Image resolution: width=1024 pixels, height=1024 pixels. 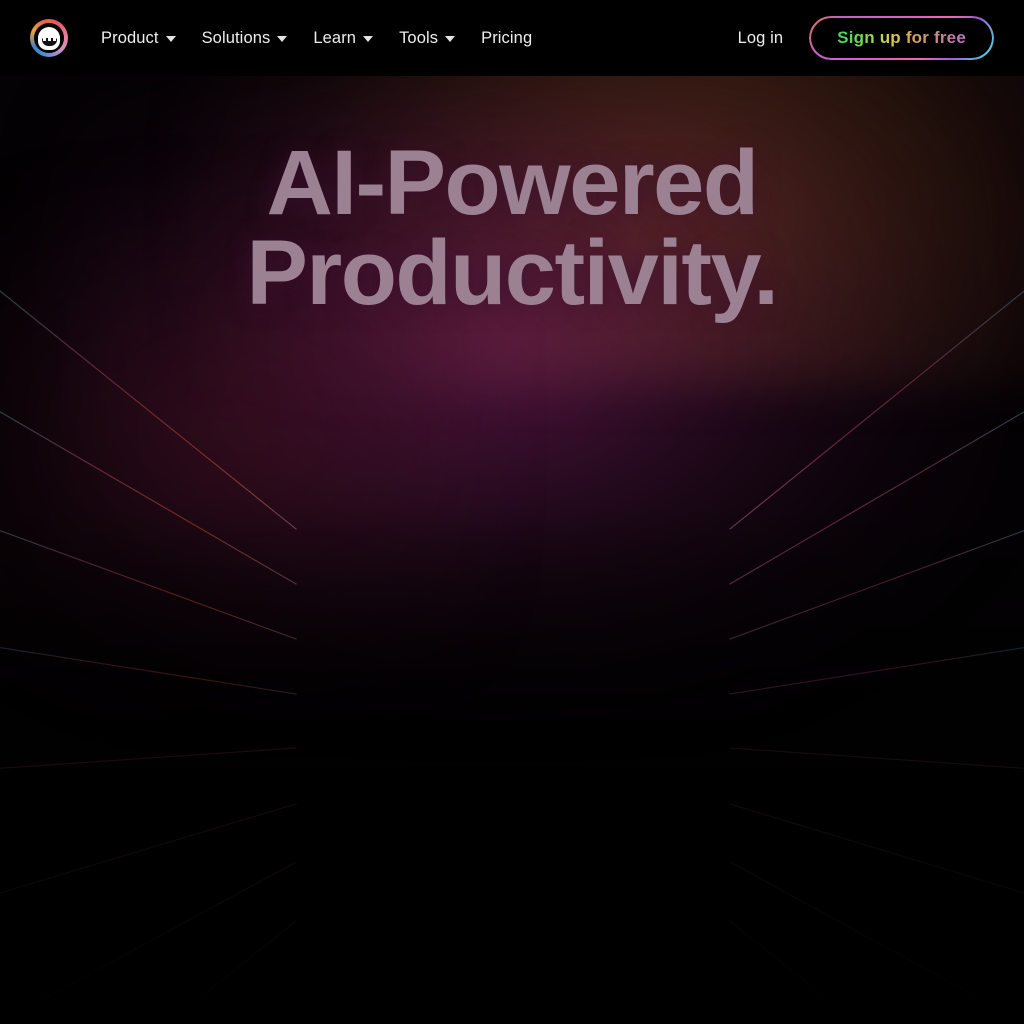 I want to click on nav-item-label: Tools, so click(x=419, y=37).